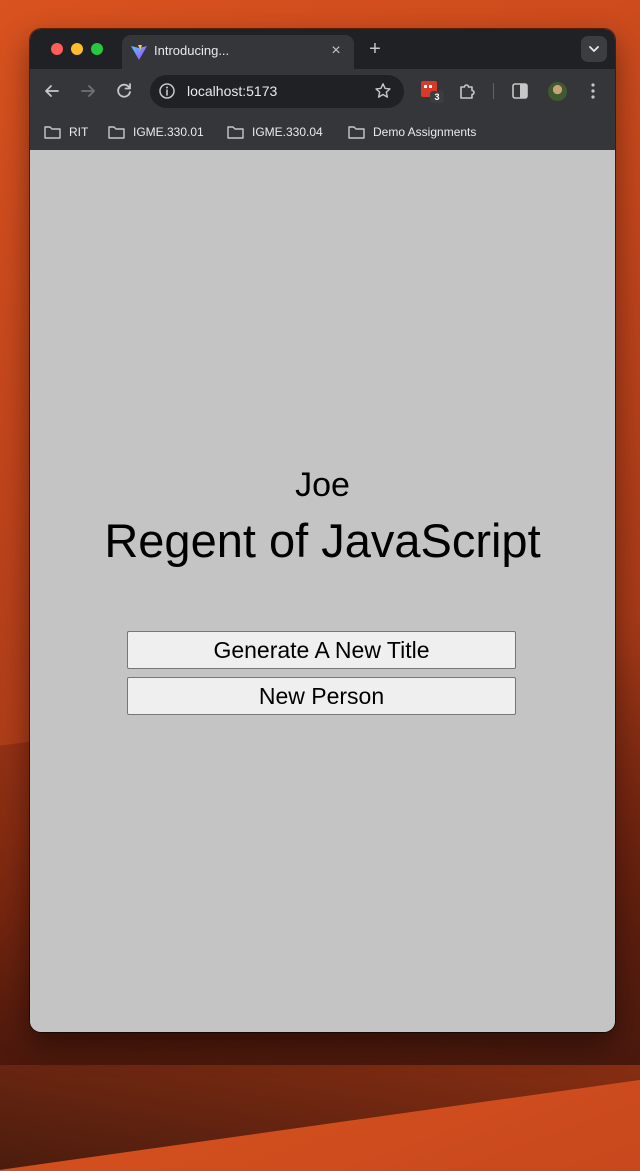 The width and height of the screenshot is (640, 1171). Describe the element at coordinates (97, 49) in the screenshot. I see `zoom-window-button` at that location.